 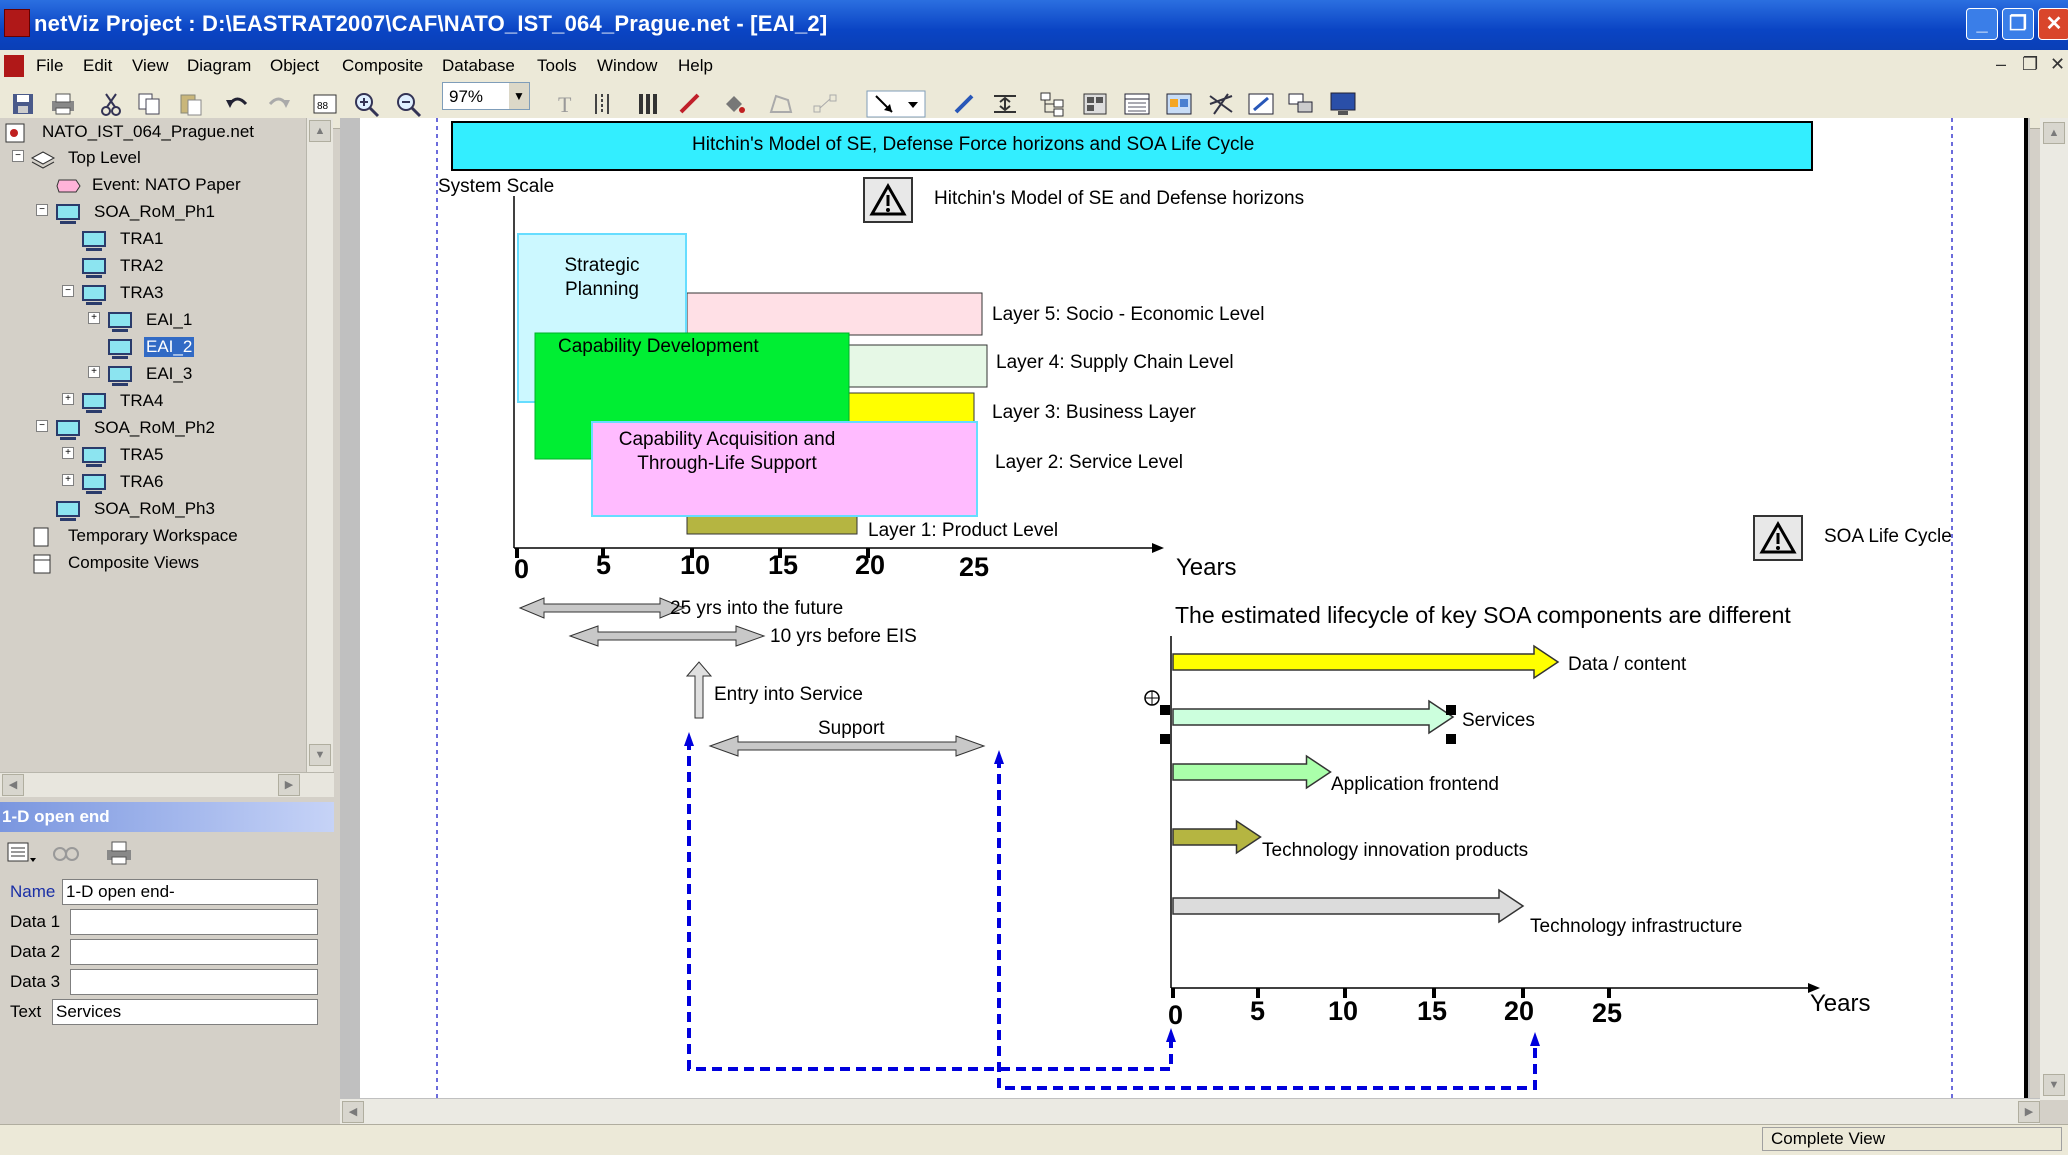 I want to click on view-mode-status: Complete View, so click(x=1912, y=1139).